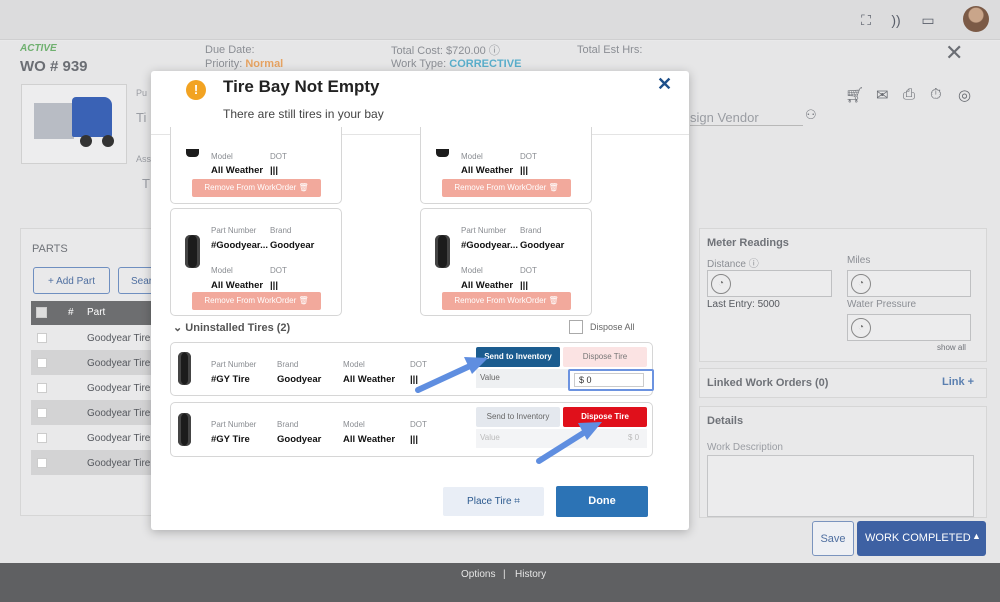 This screenshot has height=602, width=1000. Describe the element at coordinates (928, 20) in the screenshot. I see `chat-icon: ▭` at that location.